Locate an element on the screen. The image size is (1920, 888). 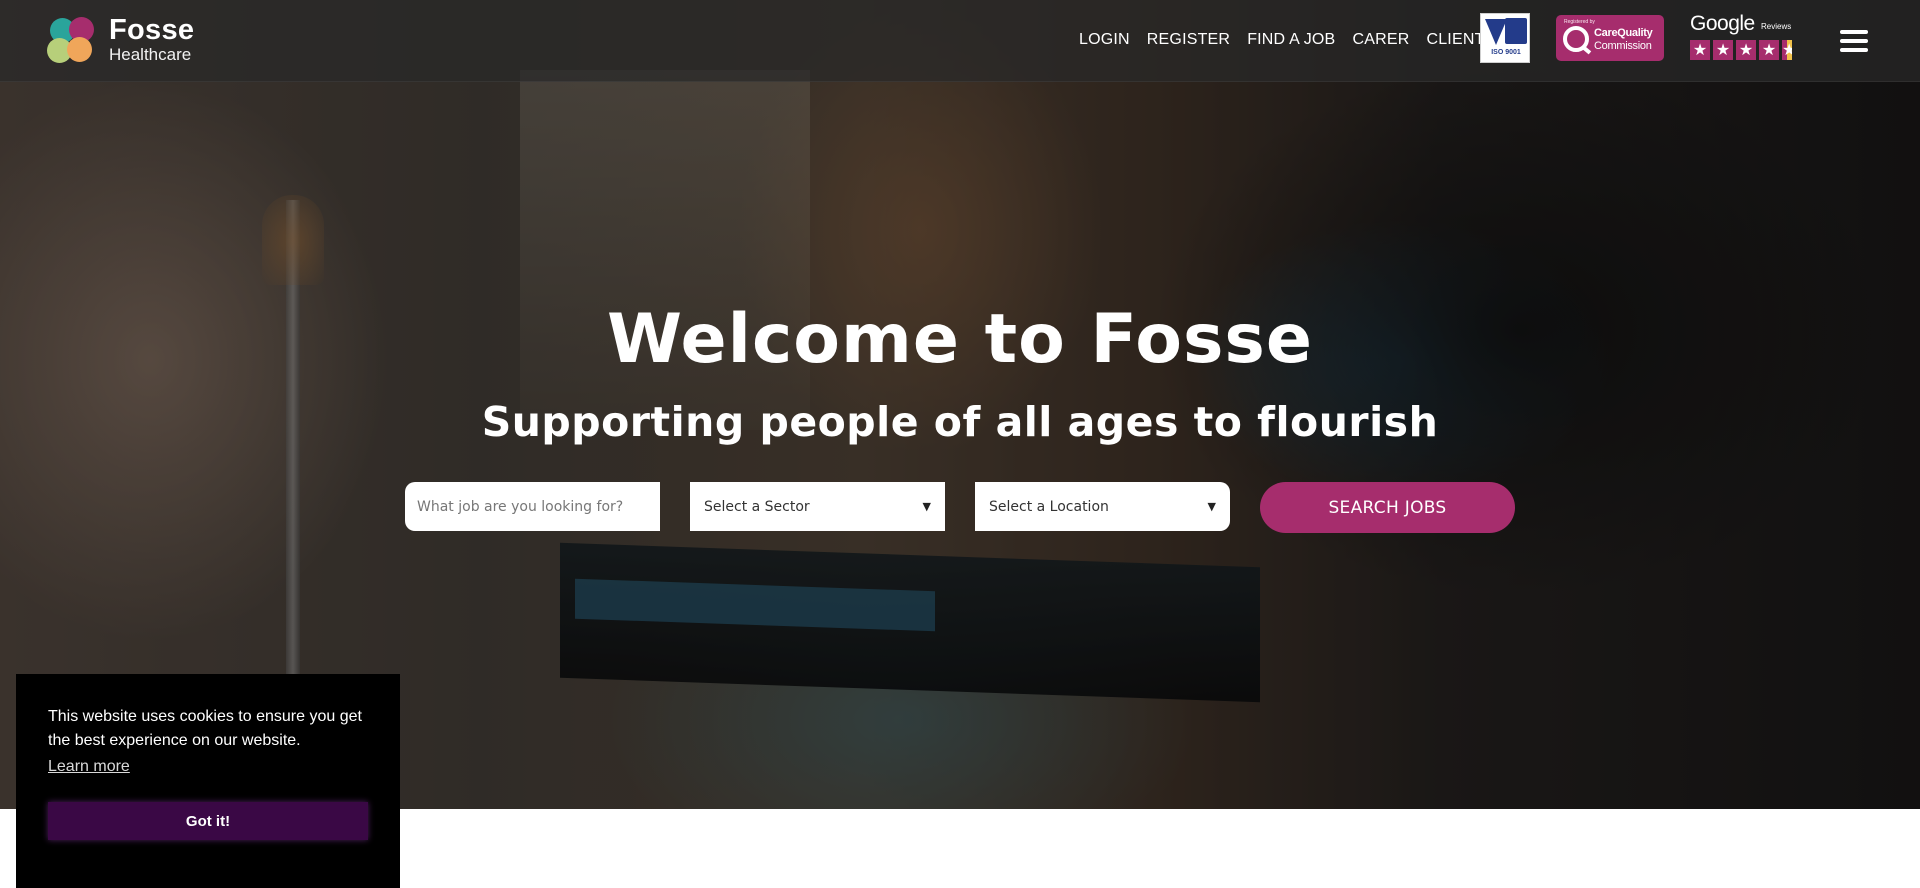
nav-login: LOGIN is located at coordinates (1104, 40).